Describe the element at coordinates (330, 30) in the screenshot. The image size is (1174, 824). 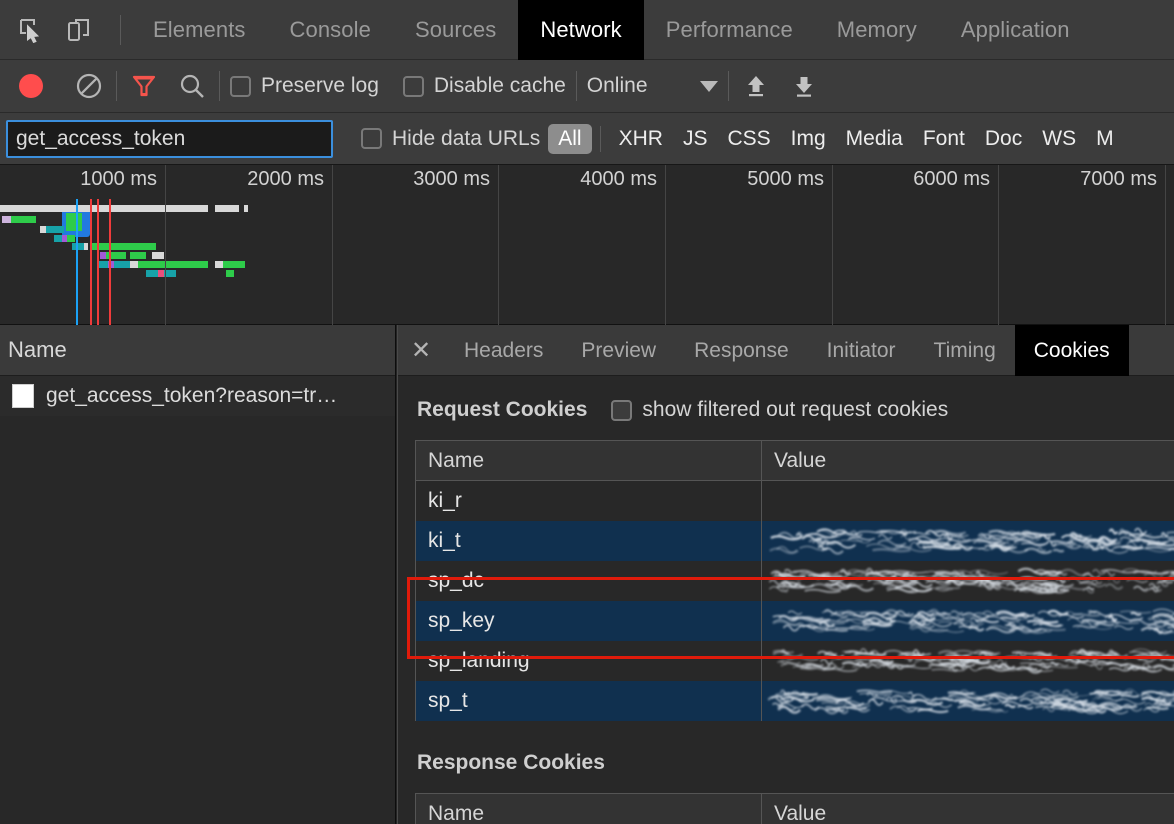
I see `tab-console: Console` at that location.